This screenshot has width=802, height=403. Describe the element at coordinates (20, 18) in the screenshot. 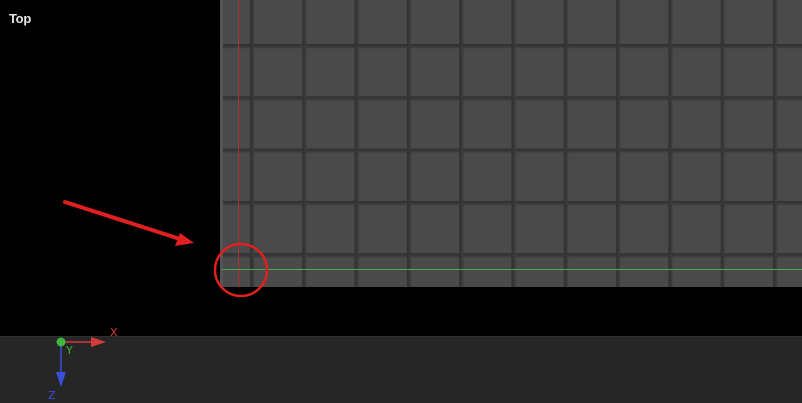

I see `view-label: Top` at that location.